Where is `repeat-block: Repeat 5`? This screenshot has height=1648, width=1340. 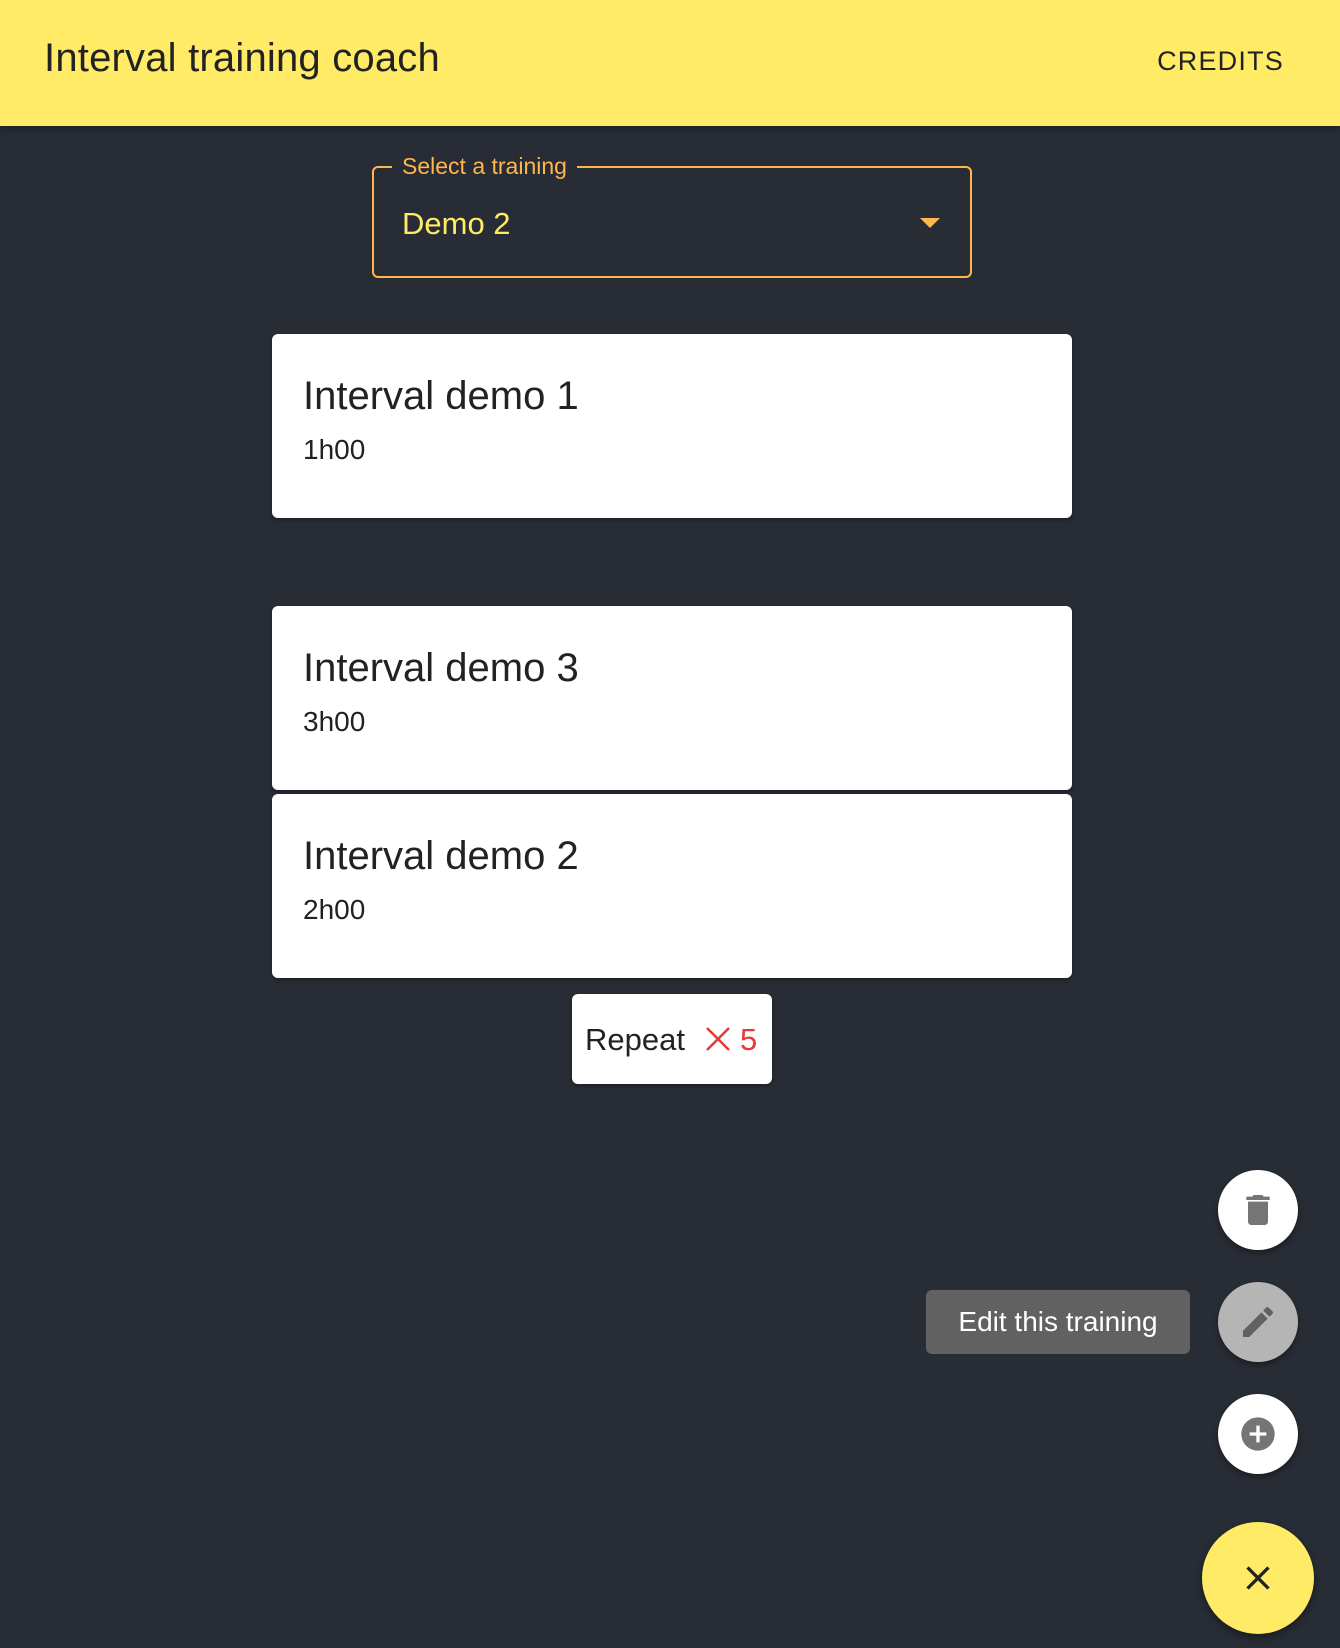 repeat-block: Repeat 5 is located at coordinates (672, 1039).